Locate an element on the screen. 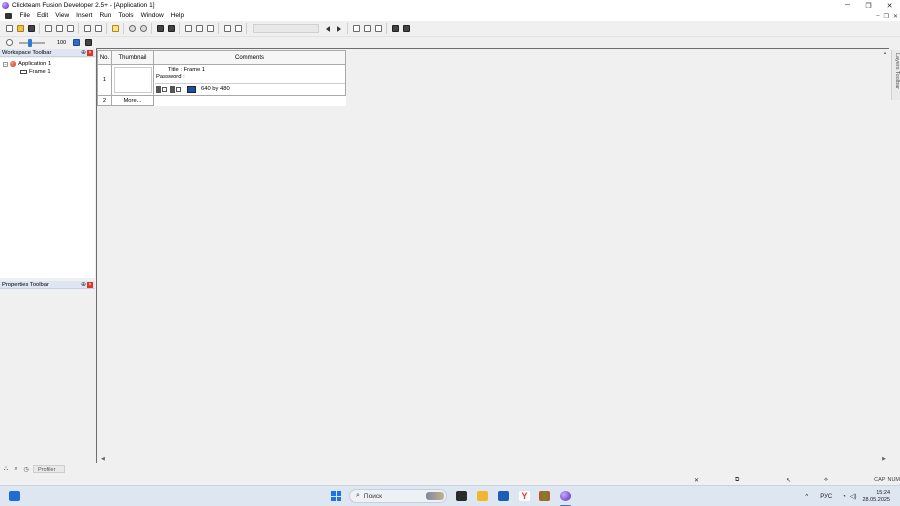 This screenshot has height=506, width=900. tree-item-application: − Application 1 is located at coordinates (27, 64).